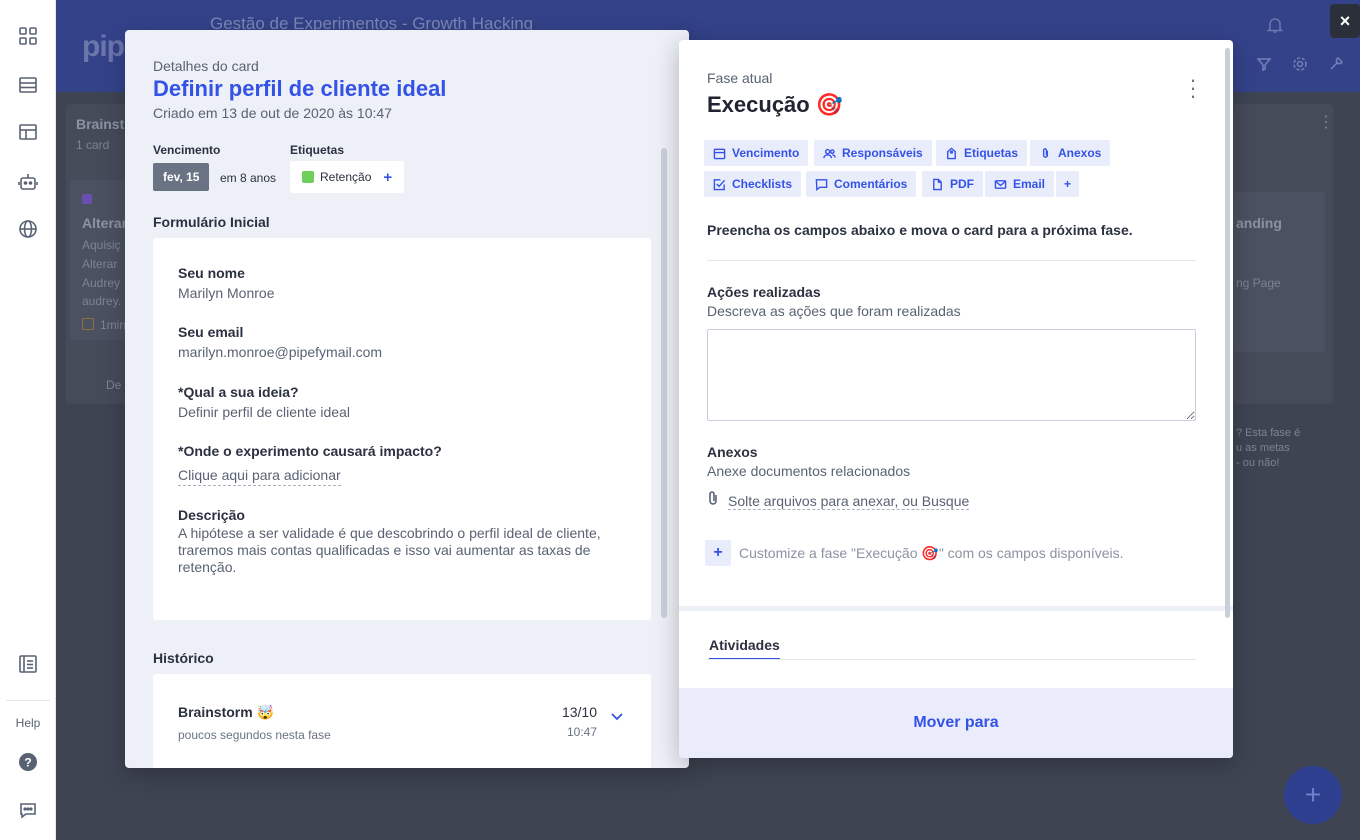 The image size is (1360, 840). I want to click on chip-attachments: Anexos, so click(1070, 153).